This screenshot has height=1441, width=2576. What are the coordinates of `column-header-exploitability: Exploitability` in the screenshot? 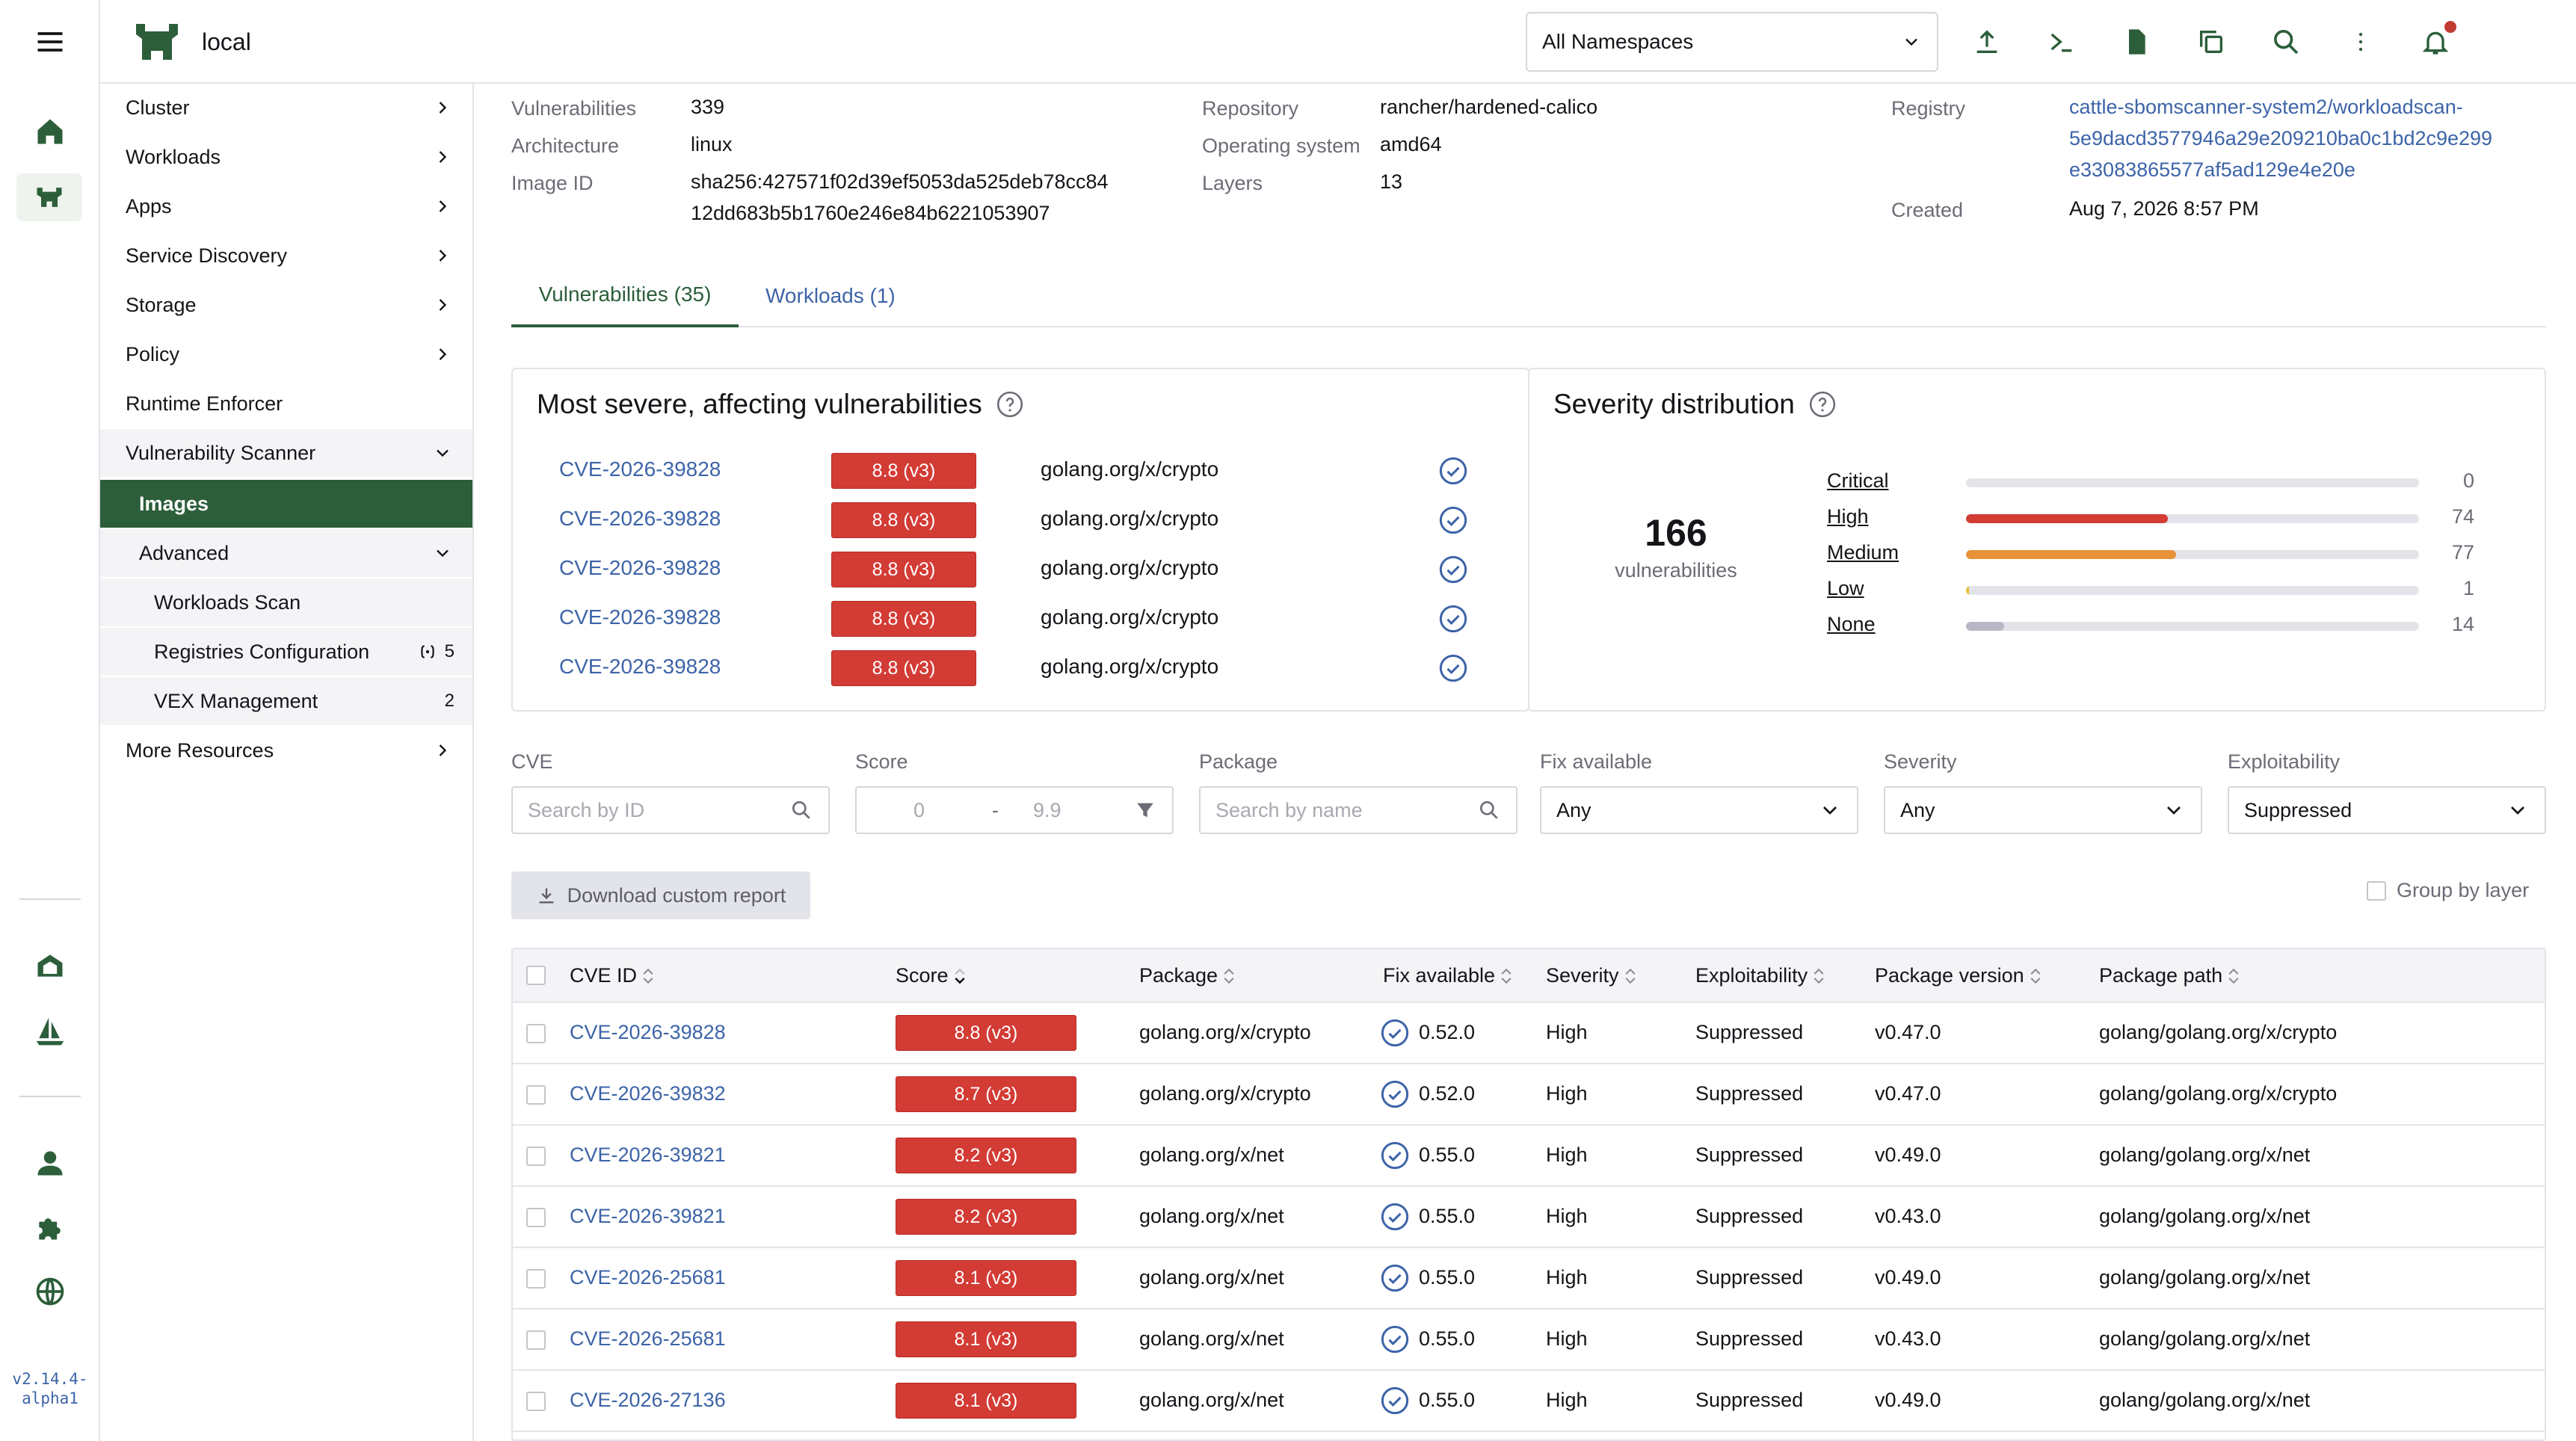 It's located at (1760, 975).